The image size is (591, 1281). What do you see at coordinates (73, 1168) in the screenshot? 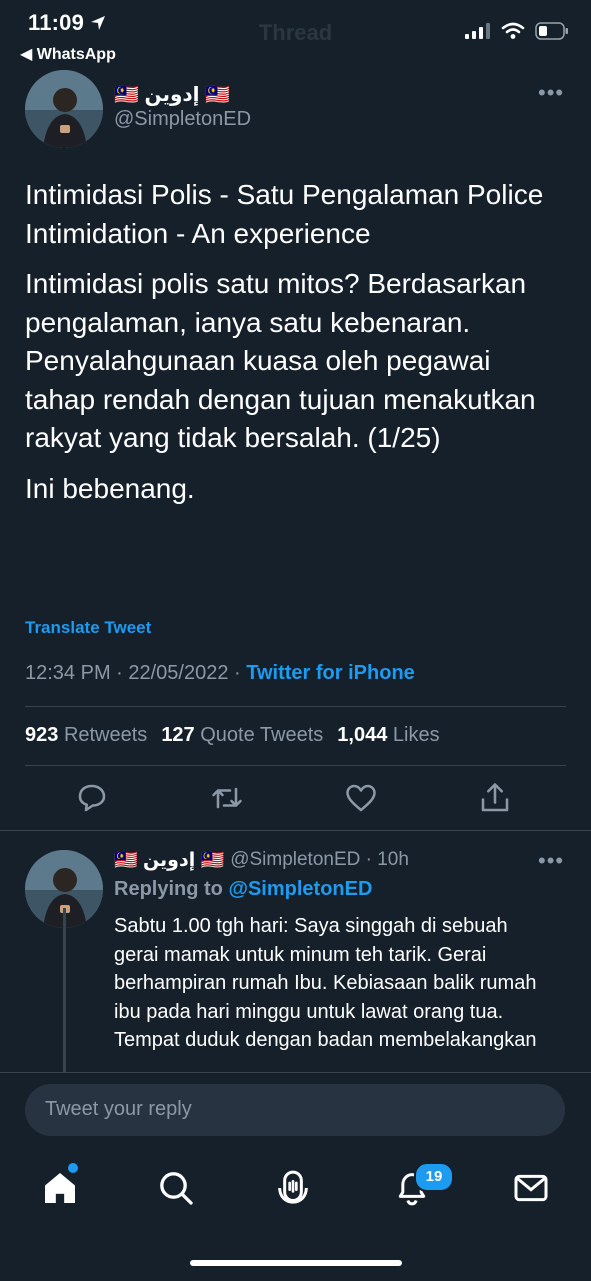
I see `home-unread-dot` at bounding box center [73, 1168].